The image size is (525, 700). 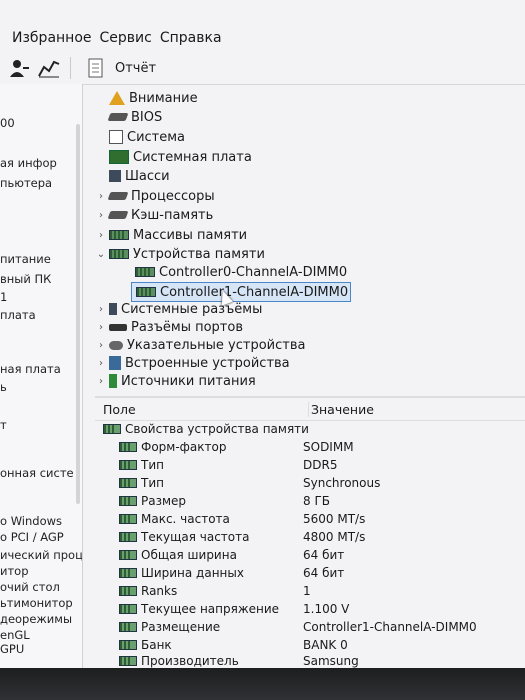 I want to click on left-item: ая инфор, so click(x=28, y=163).